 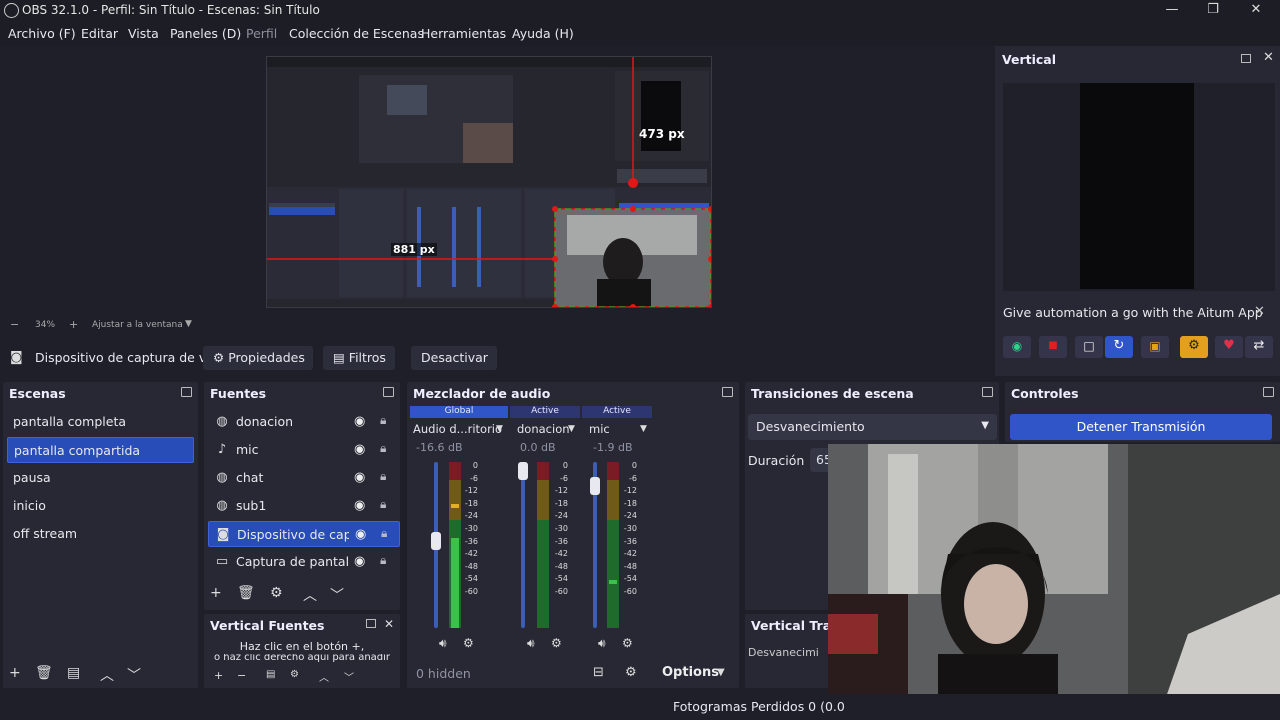 What do you see at coordinates (1053, 347) in the screenshot?
I see `stop-icon: ■` at bounding box center [1053, 347].